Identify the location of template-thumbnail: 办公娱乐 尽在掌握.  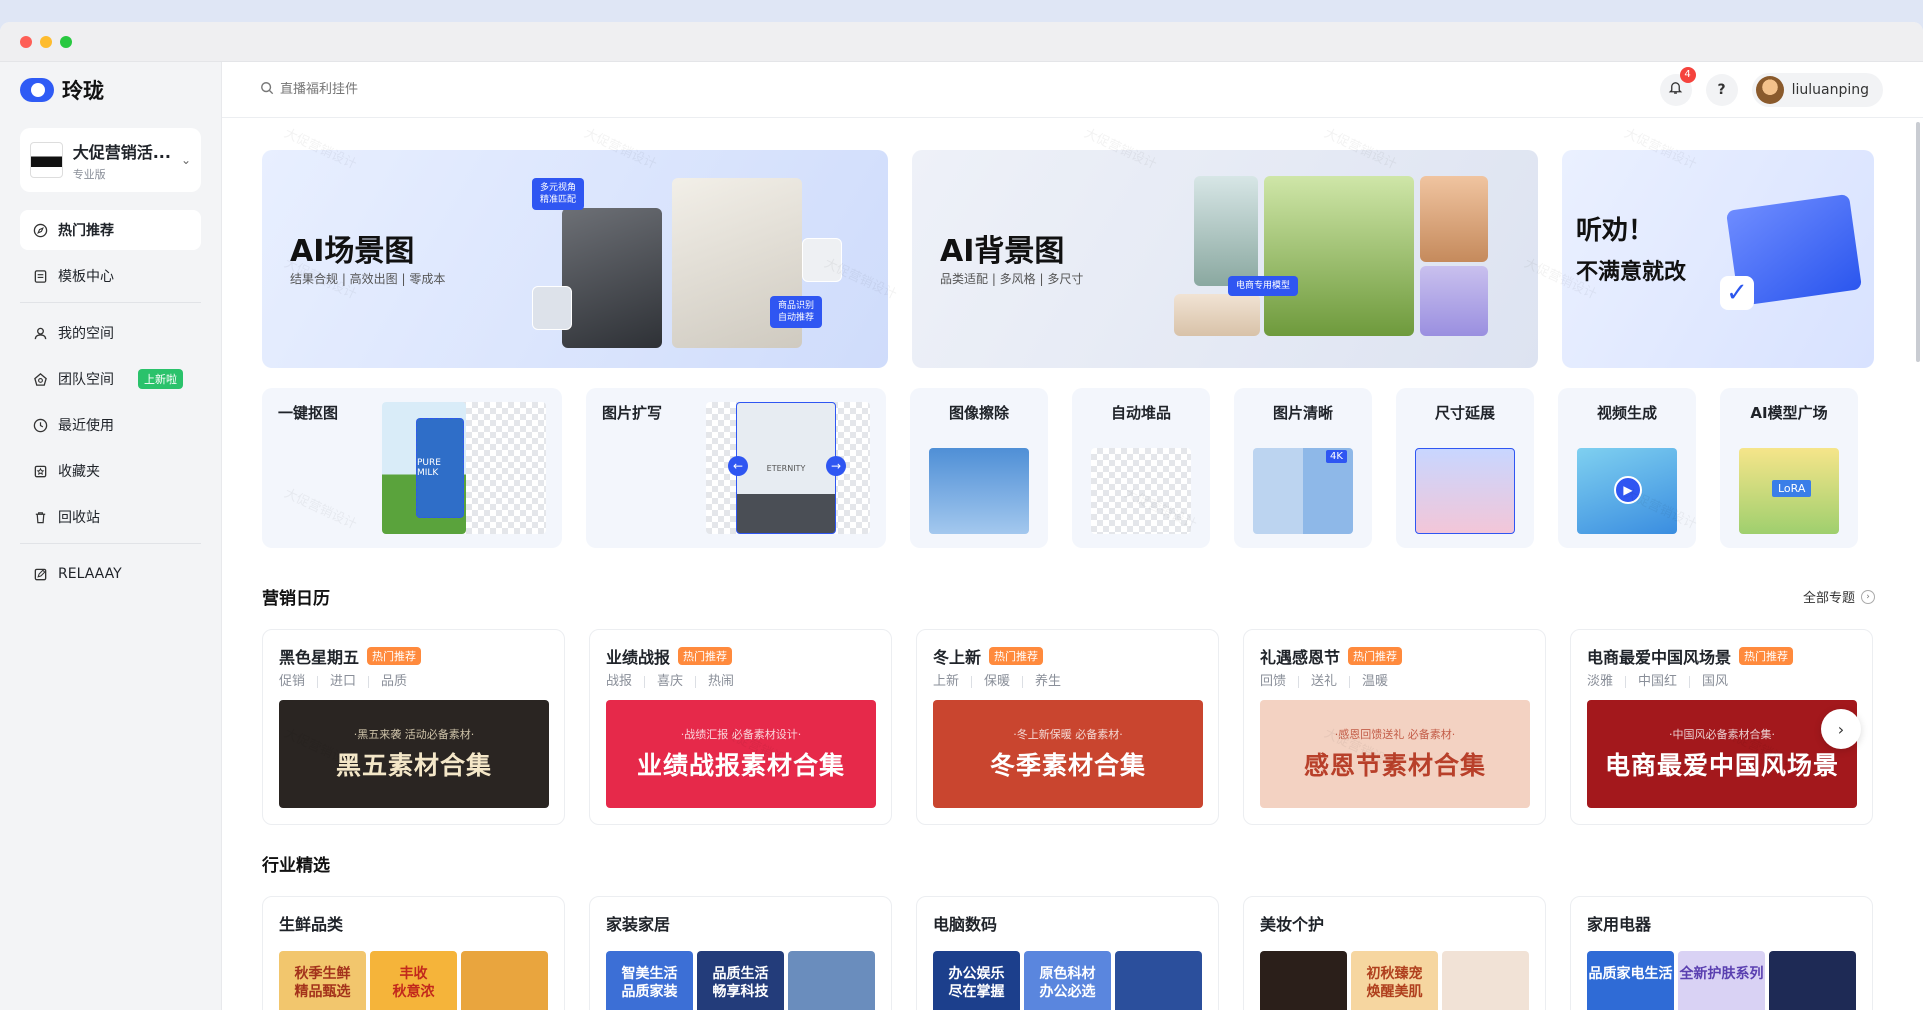
(976, 980).